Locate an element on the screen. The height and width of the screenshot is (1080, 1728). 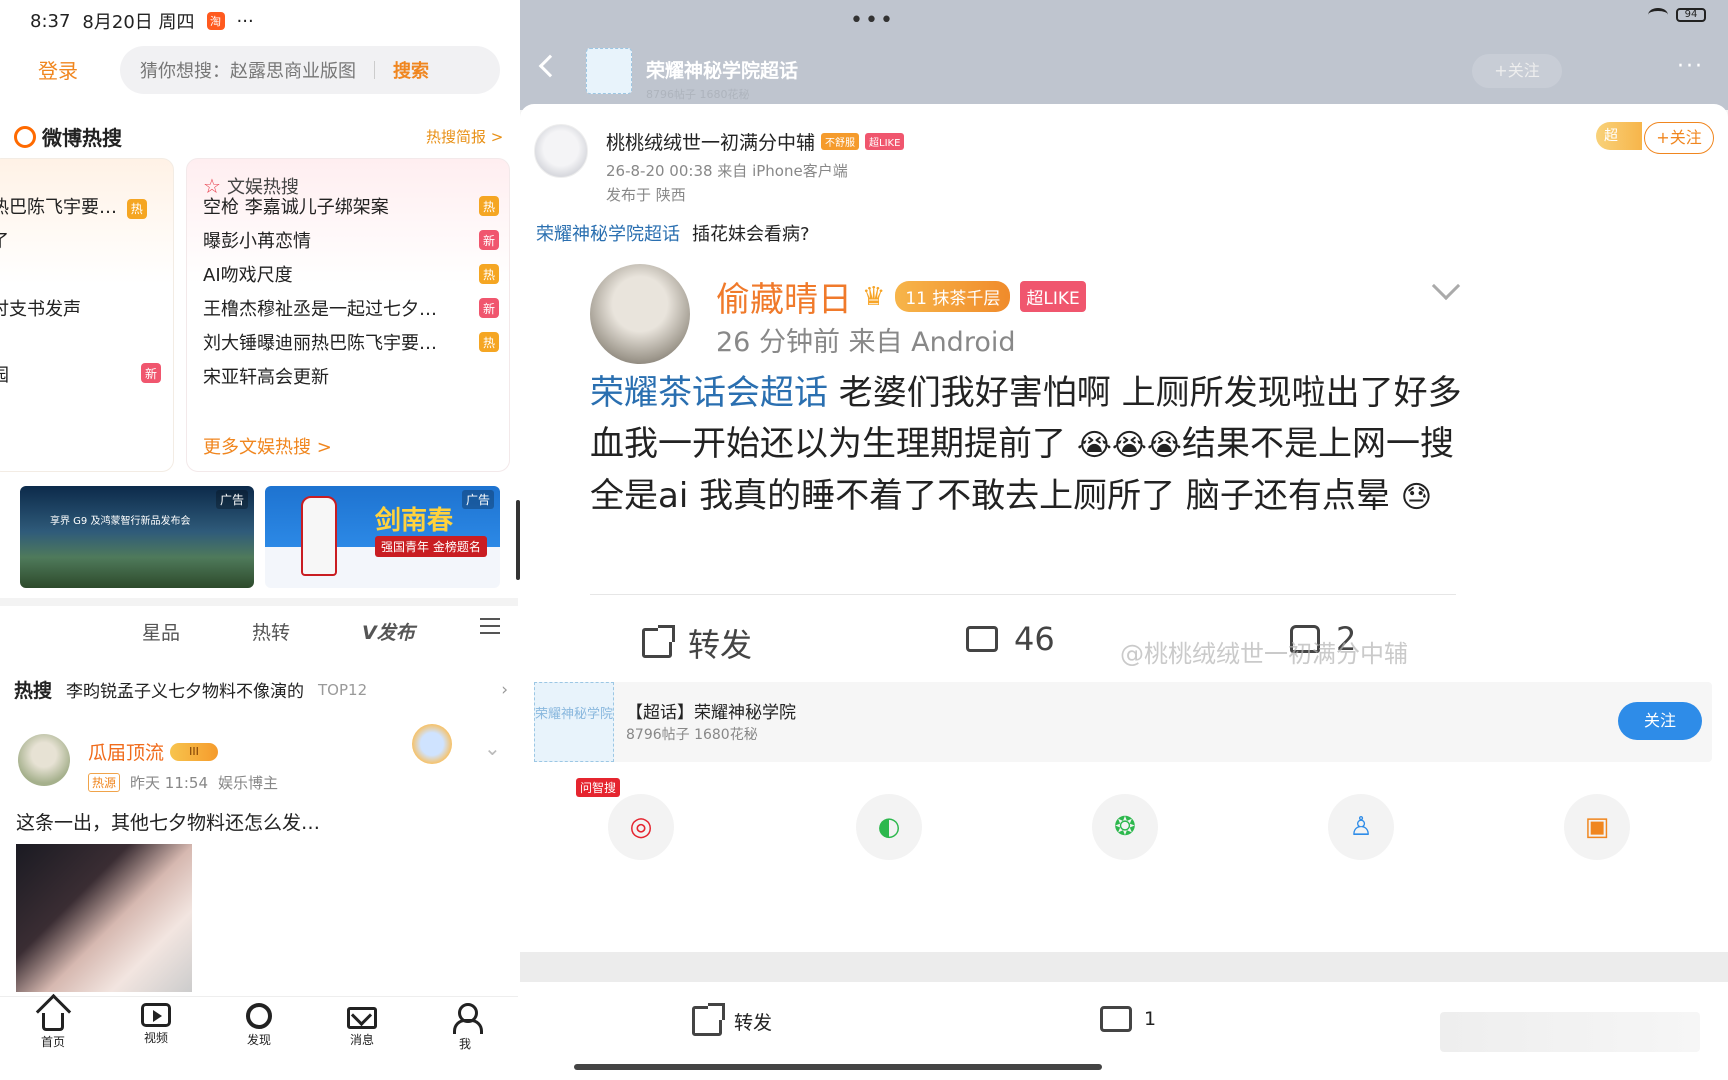
hot-row: 热巴陈飞宇要… 热 is located at coordinates (73, 206).